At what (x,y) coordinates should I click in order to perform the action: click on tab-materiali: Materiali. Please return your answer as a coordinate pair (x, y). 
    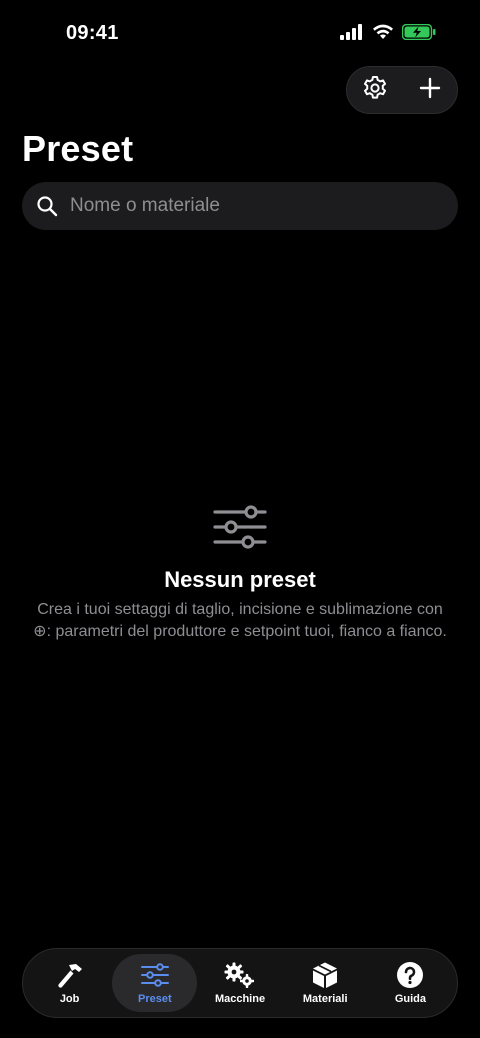
    Looking at the image, I should click on (325, 983).